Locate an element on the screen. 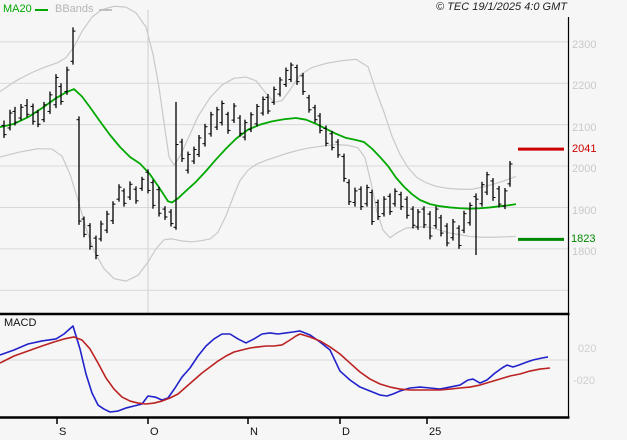  month-tick-nov: N is located at coordinates (254, 432).